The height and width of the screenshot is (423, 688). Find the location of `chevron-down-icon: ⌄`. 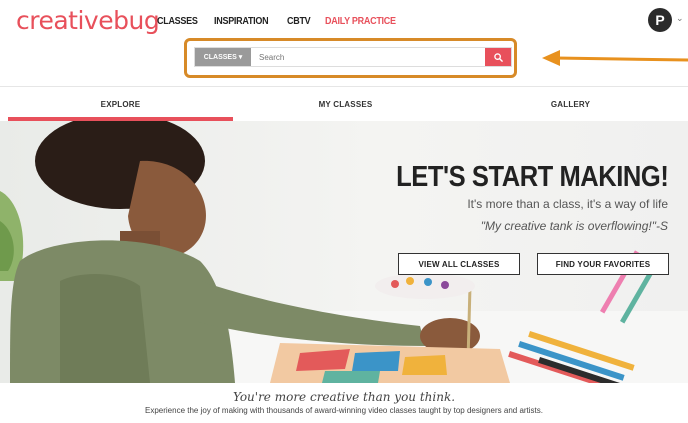

chevron-down-icon: ⌄ is located at coordinates (680, 18).